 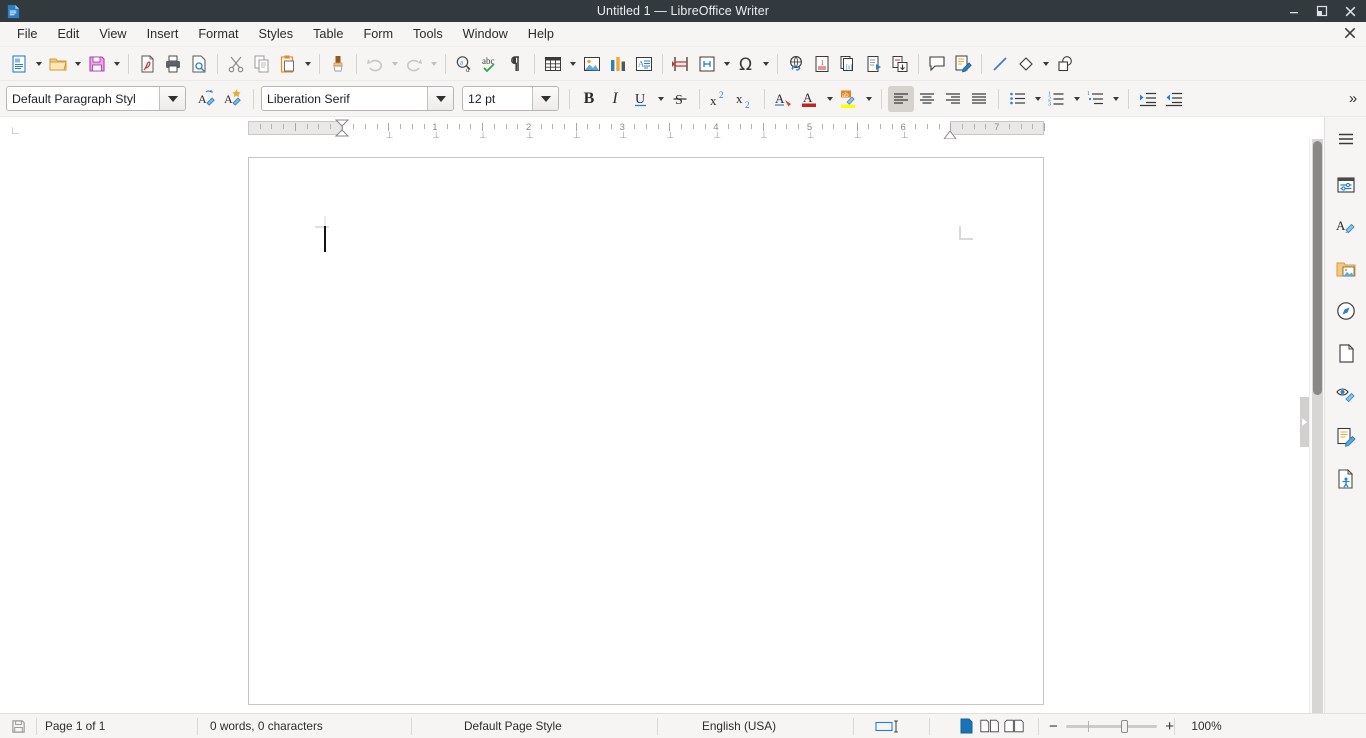 I want to click on copy-icon, so click(x=262, y=64).